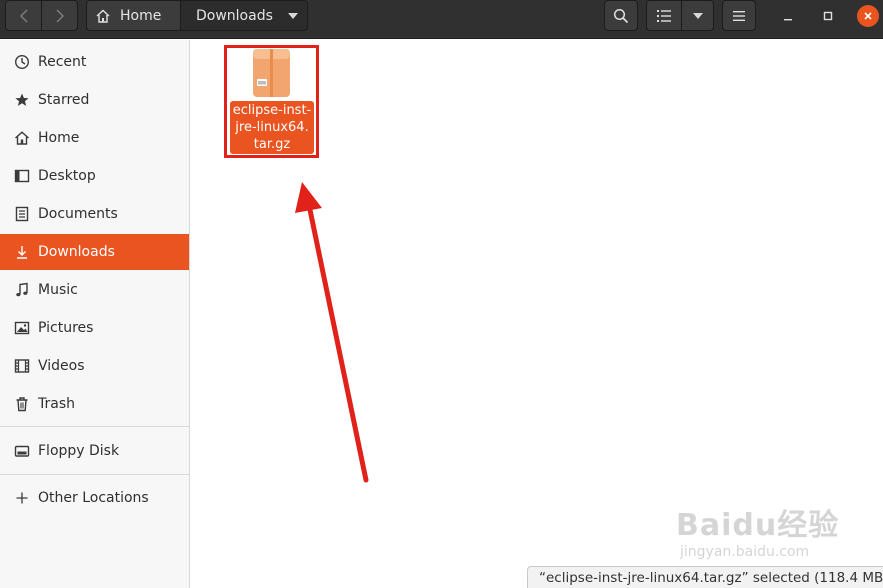 The height and width of the screenshot is (588, 883). I want to click on list-view-icon, so click(664, 15).